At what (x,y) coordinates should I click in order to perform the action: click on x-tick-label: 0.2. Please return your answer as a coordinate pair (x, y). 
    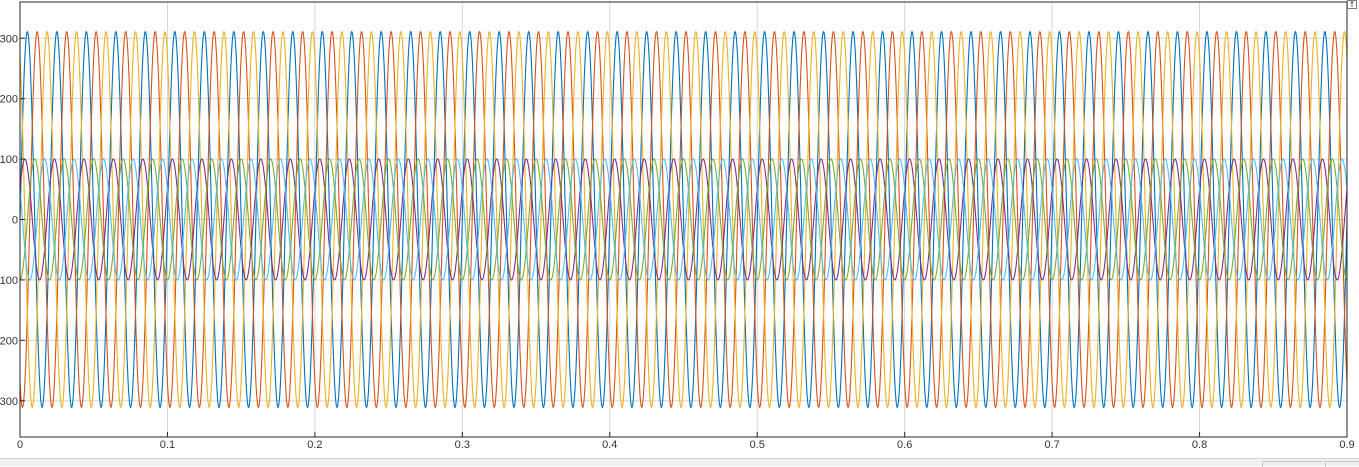
    Looking at the image, I should click on (314, 445).